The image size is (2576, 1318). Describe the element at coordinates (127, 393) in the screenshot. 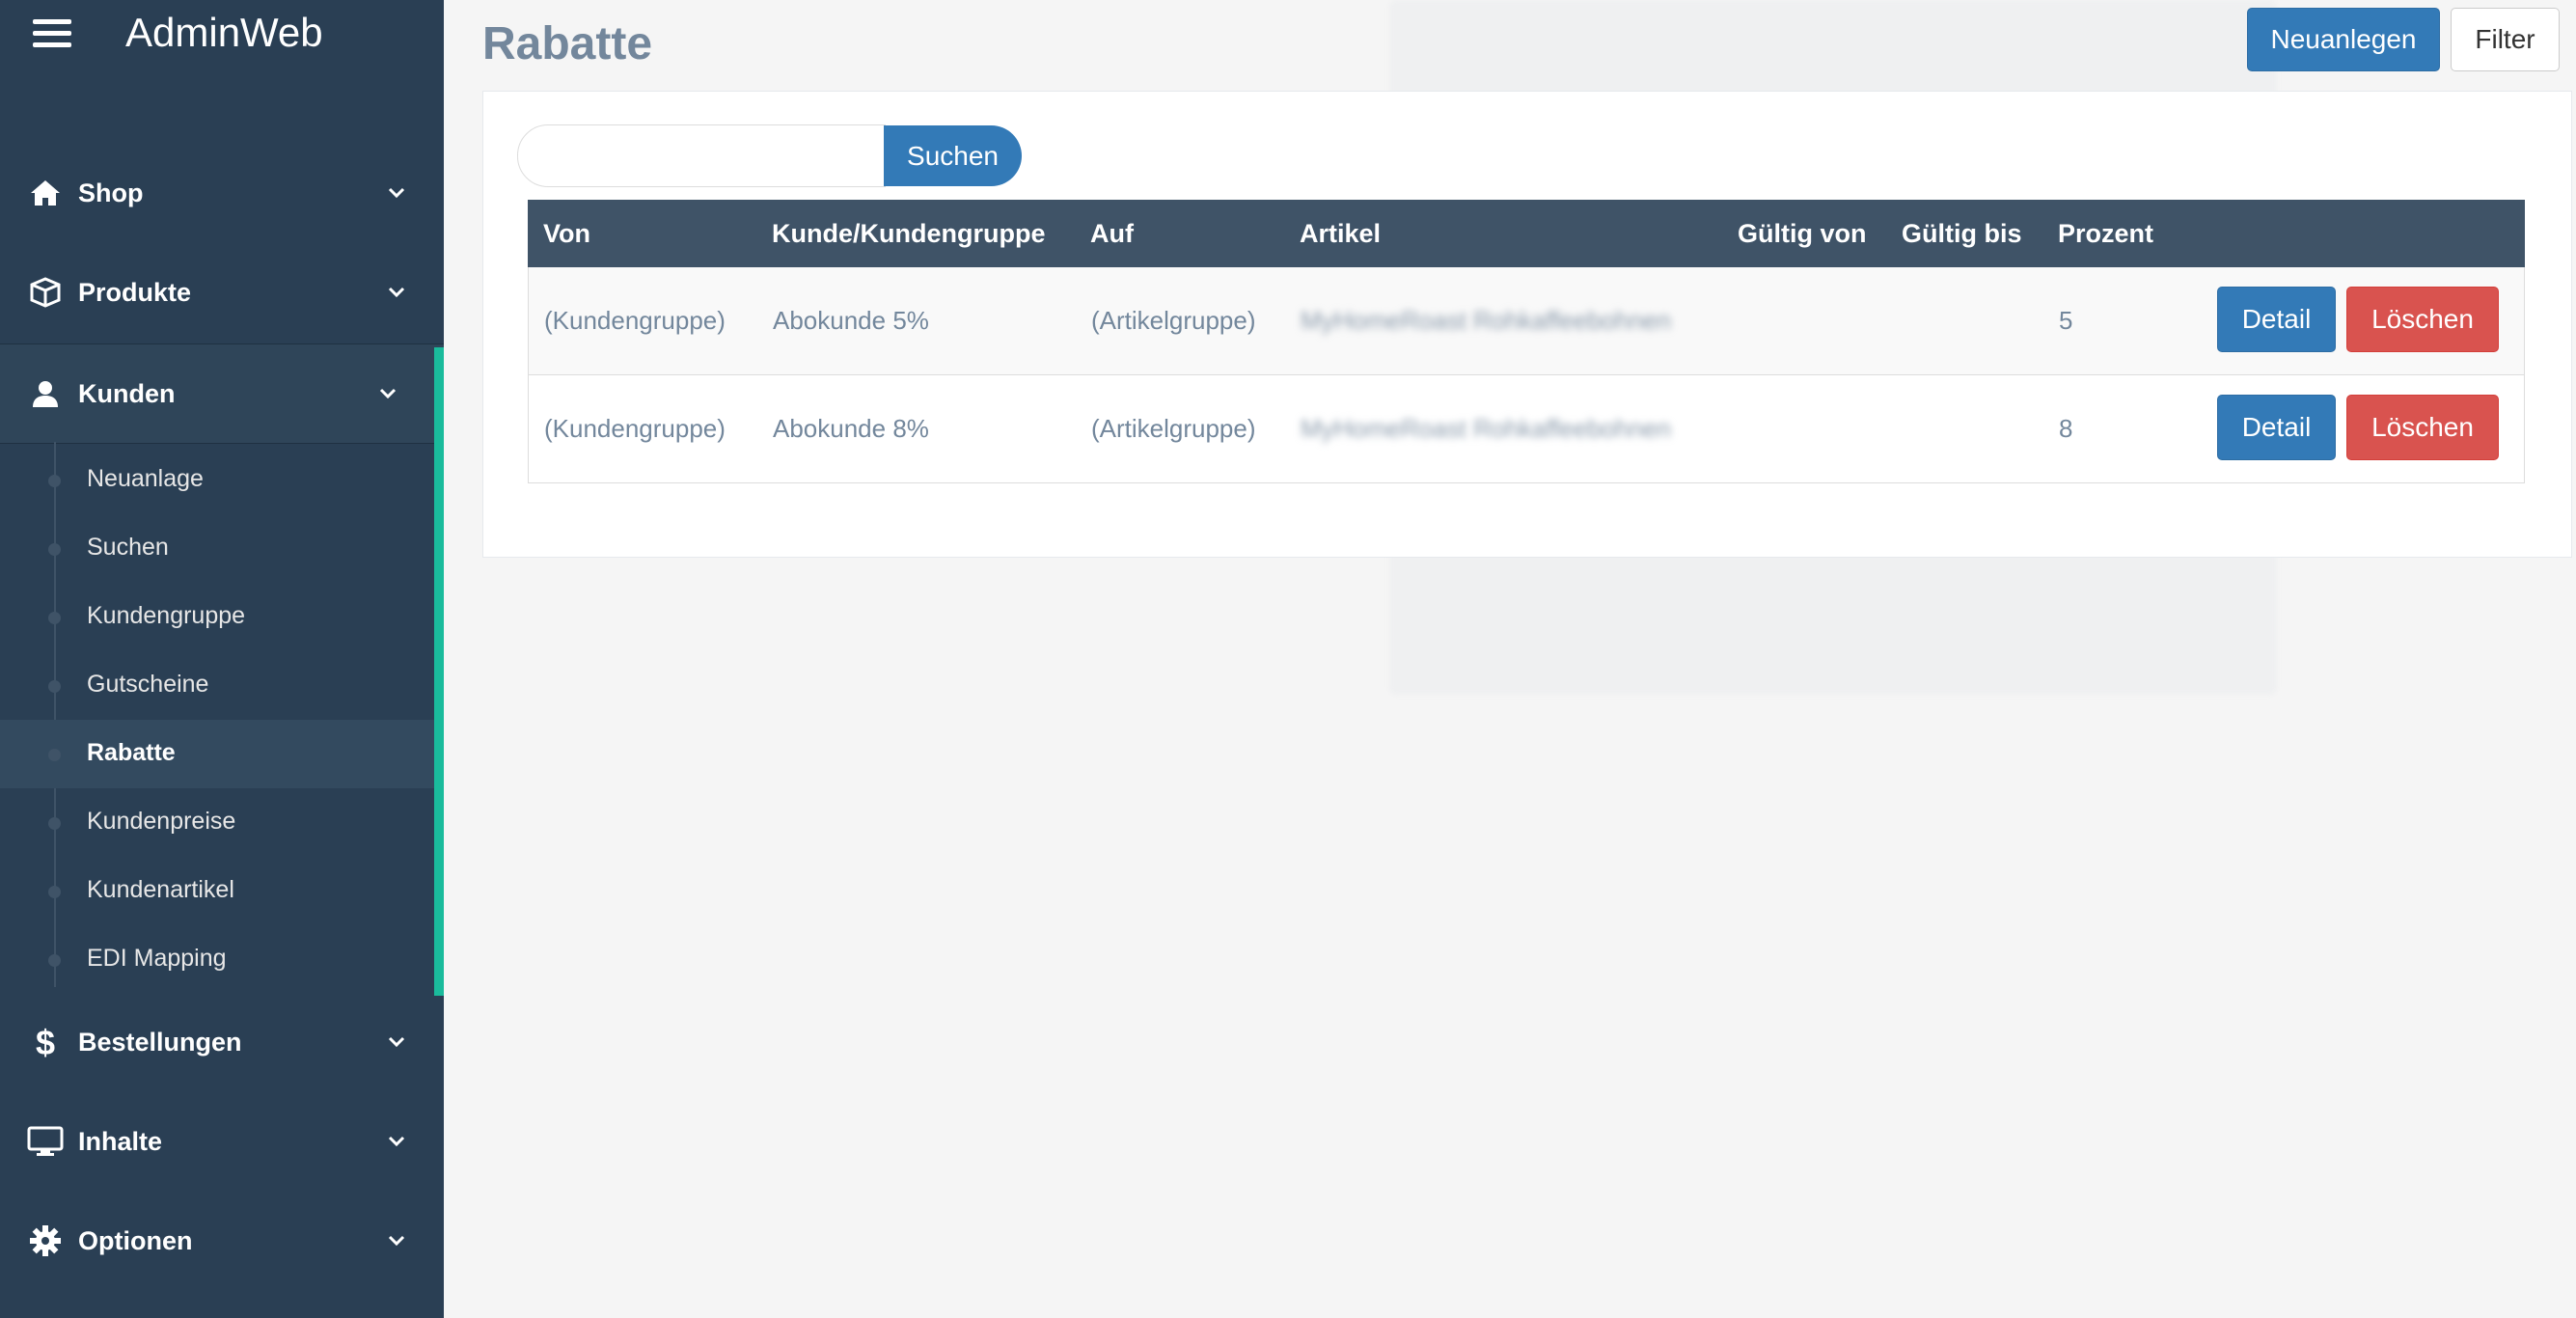

I see `sidebar-item-label: Kunden` at that location.